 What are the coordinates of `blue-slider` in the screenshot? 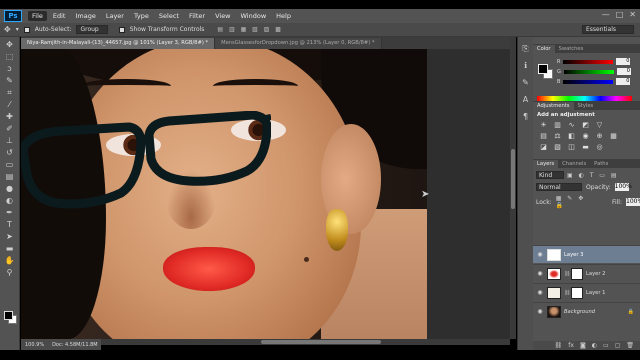 It's located at (588, 81).